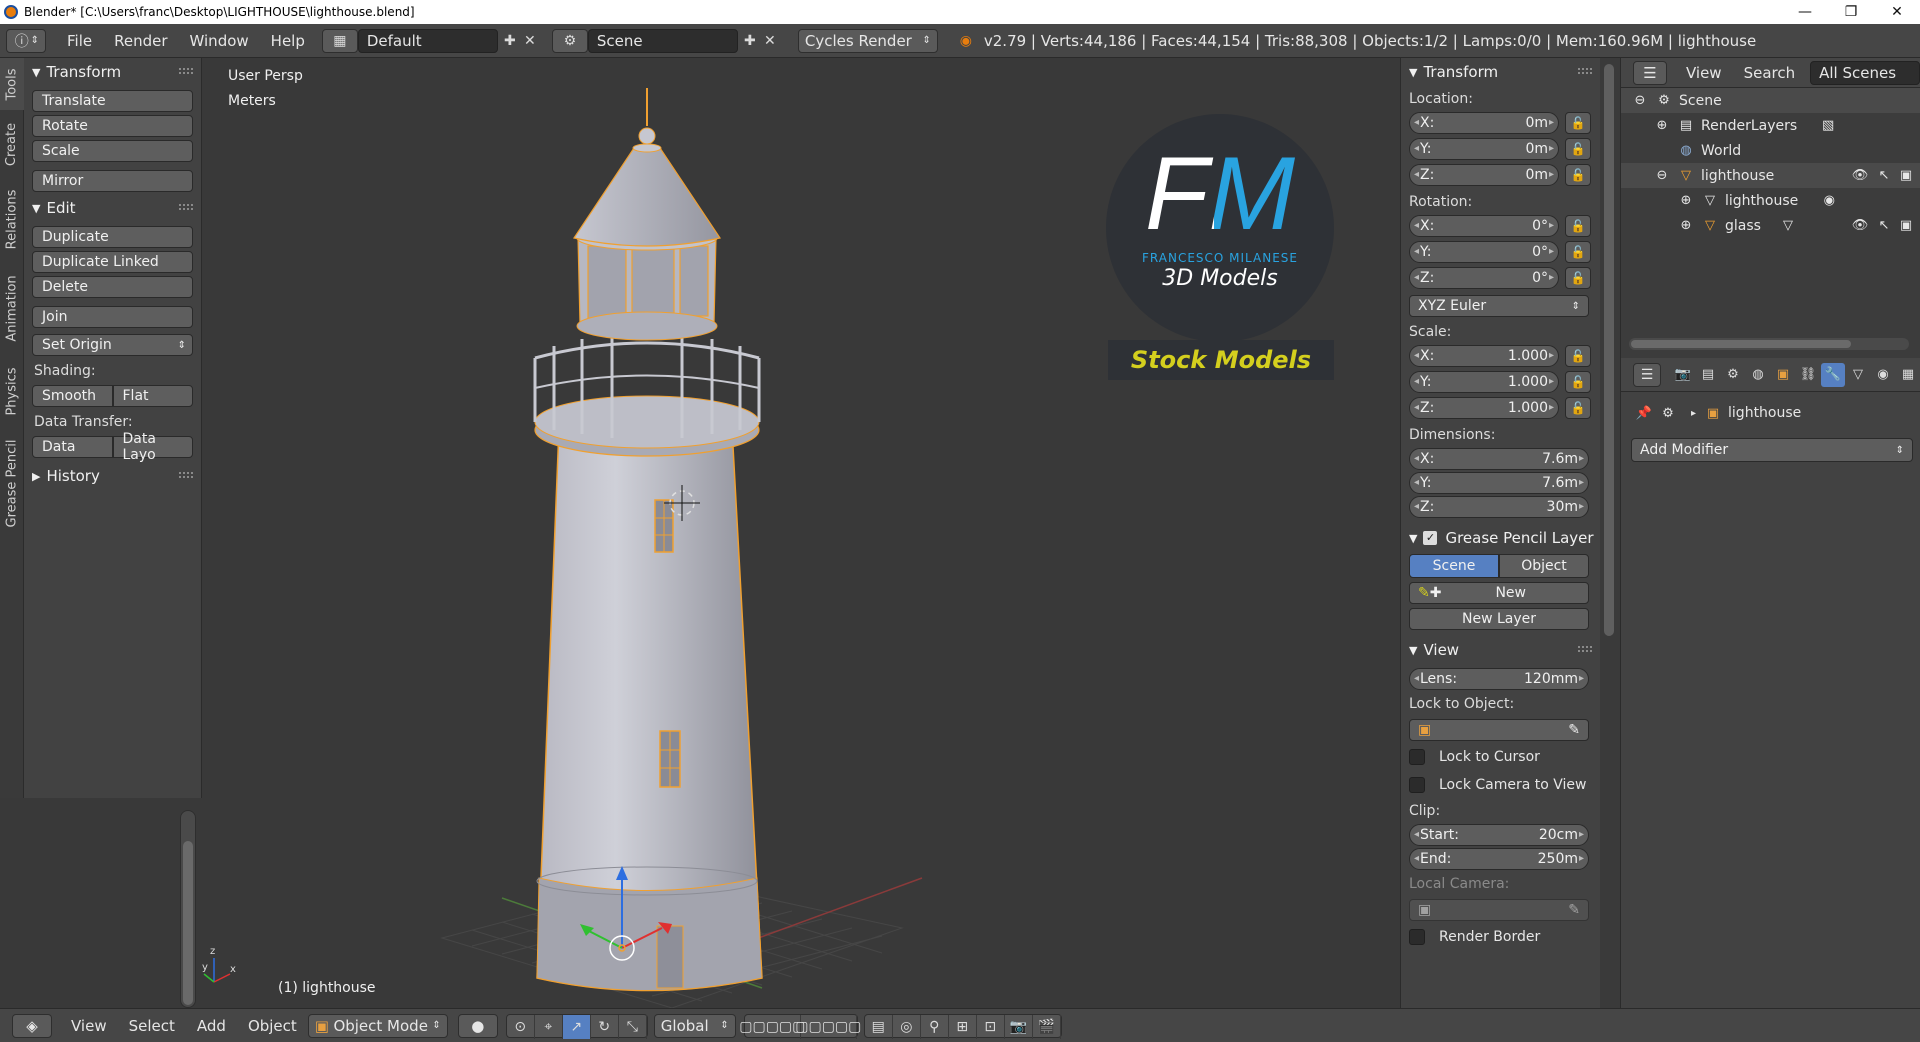 The width and height of the screenshot is (1920, 1042). Describe the element at coordinates (1499, 459) in the screenshot. I see `dimension-x-field: ◂ X: 7.6m ▸` at that location.